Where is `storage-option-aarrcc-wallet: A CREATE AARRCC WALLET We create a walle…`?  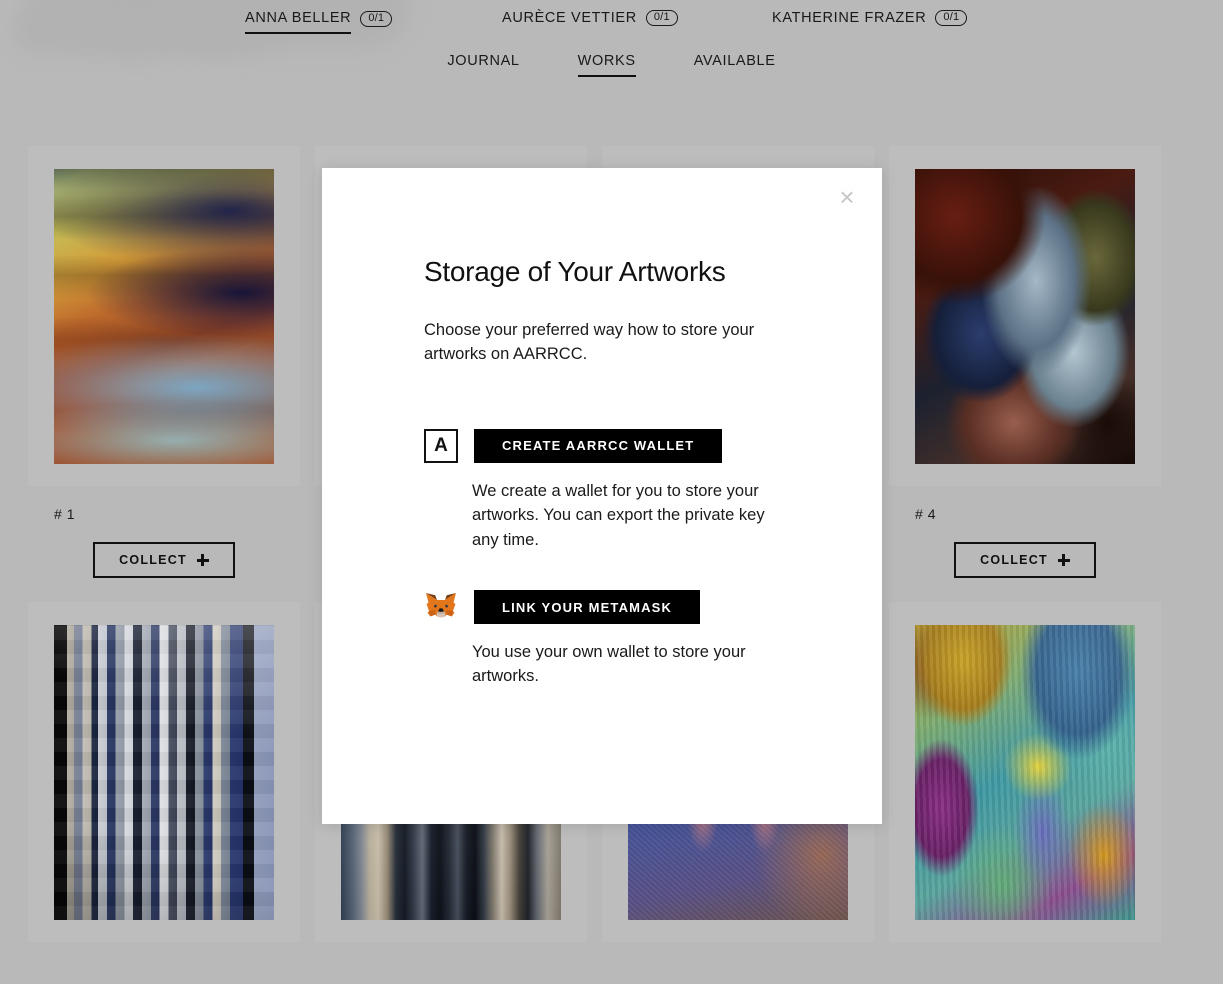
storage-option-aarrcc-wallet: A CREATE AARRCC WALLET We create a walle… is located at coordinates (623, 490).